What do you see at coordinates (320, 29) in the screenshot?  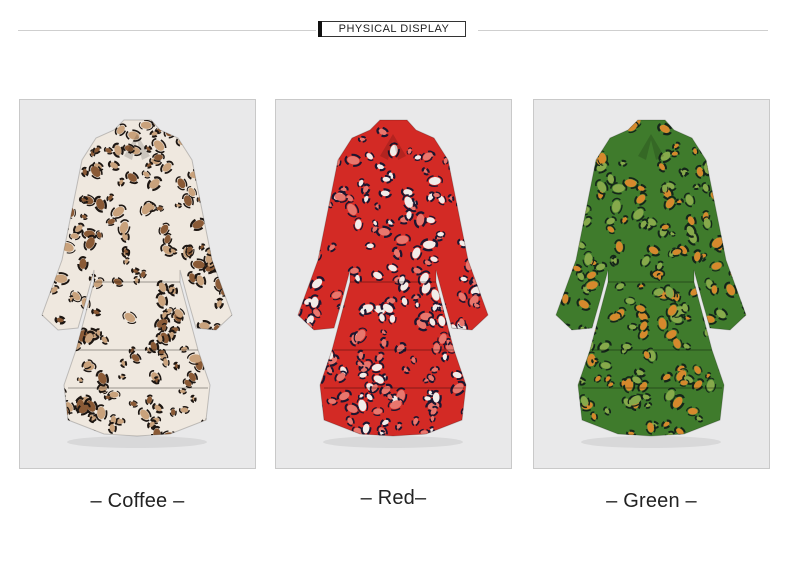 I see `title-accent-bar` at bounding box center [320, 29].